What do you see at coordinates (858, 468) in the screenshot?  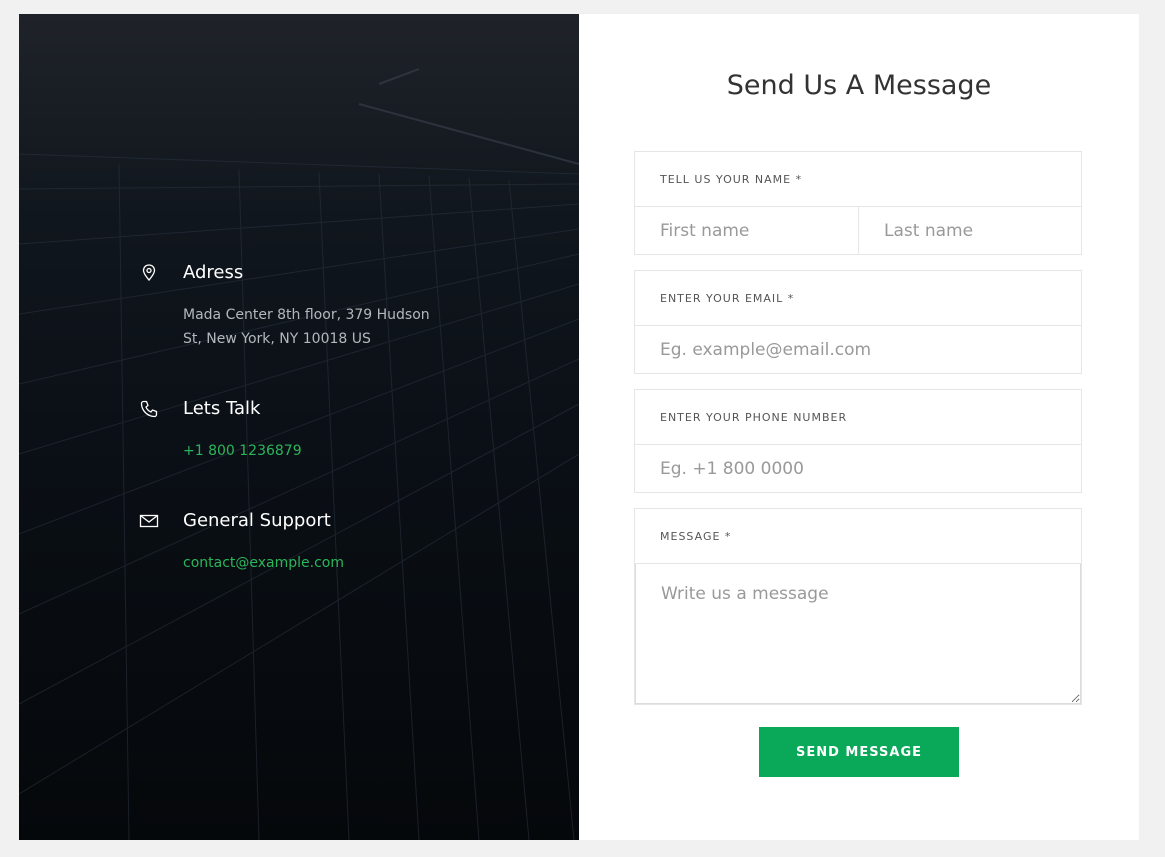 I see `phone-input` at bounding box center [858, 468].